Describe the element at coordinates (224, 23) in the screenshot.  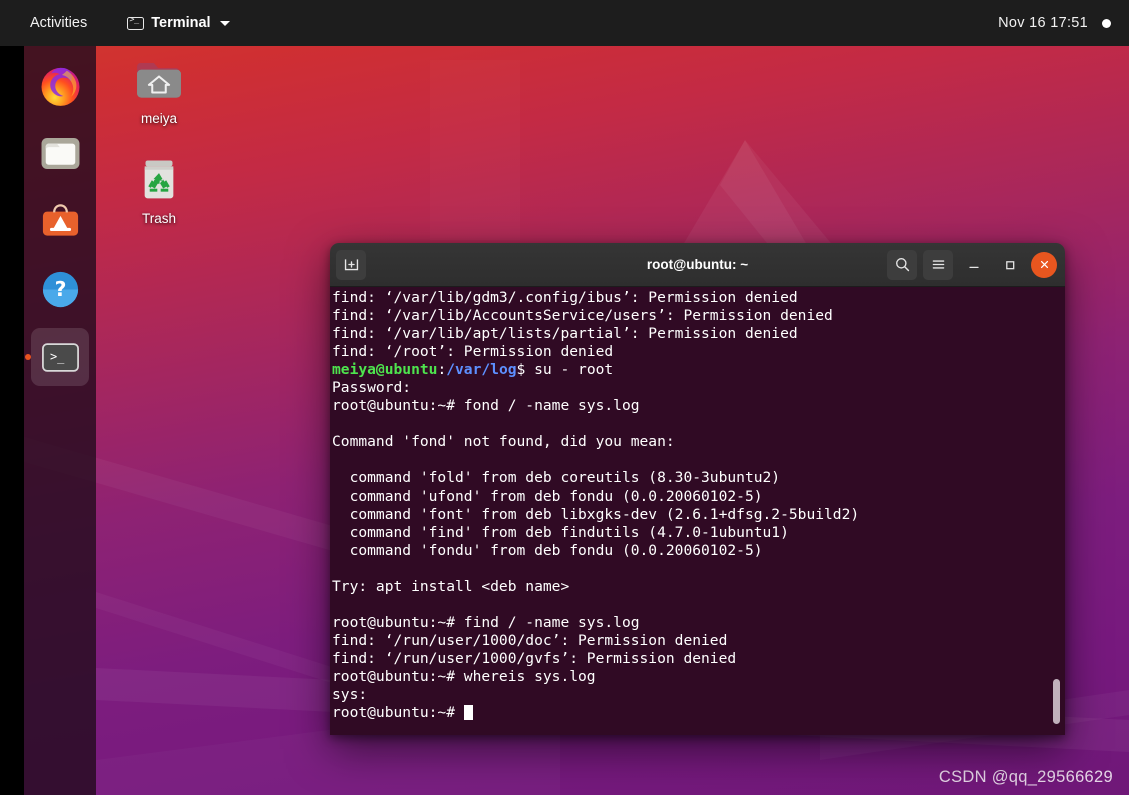
I see `chevron-down-icon` at that location.